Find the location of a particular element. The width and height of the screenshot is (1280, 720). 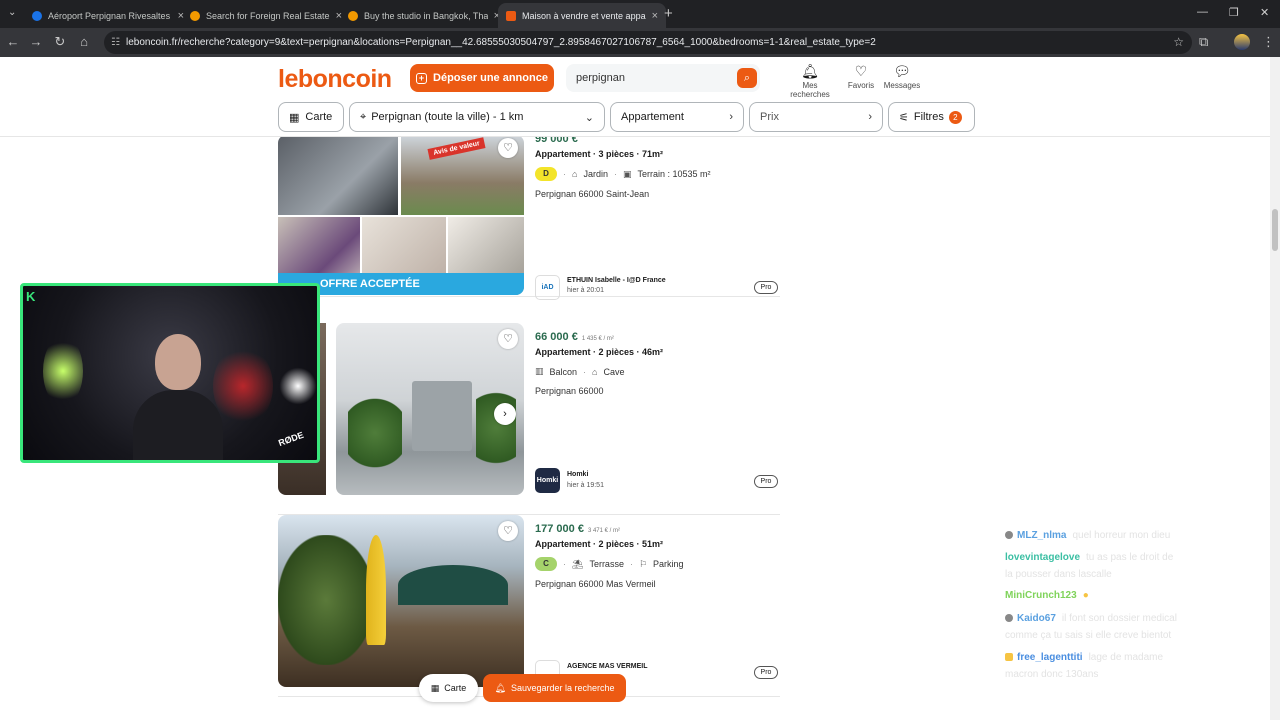

location-pin-icon: ⌖ is located at coordinates (363, 116).